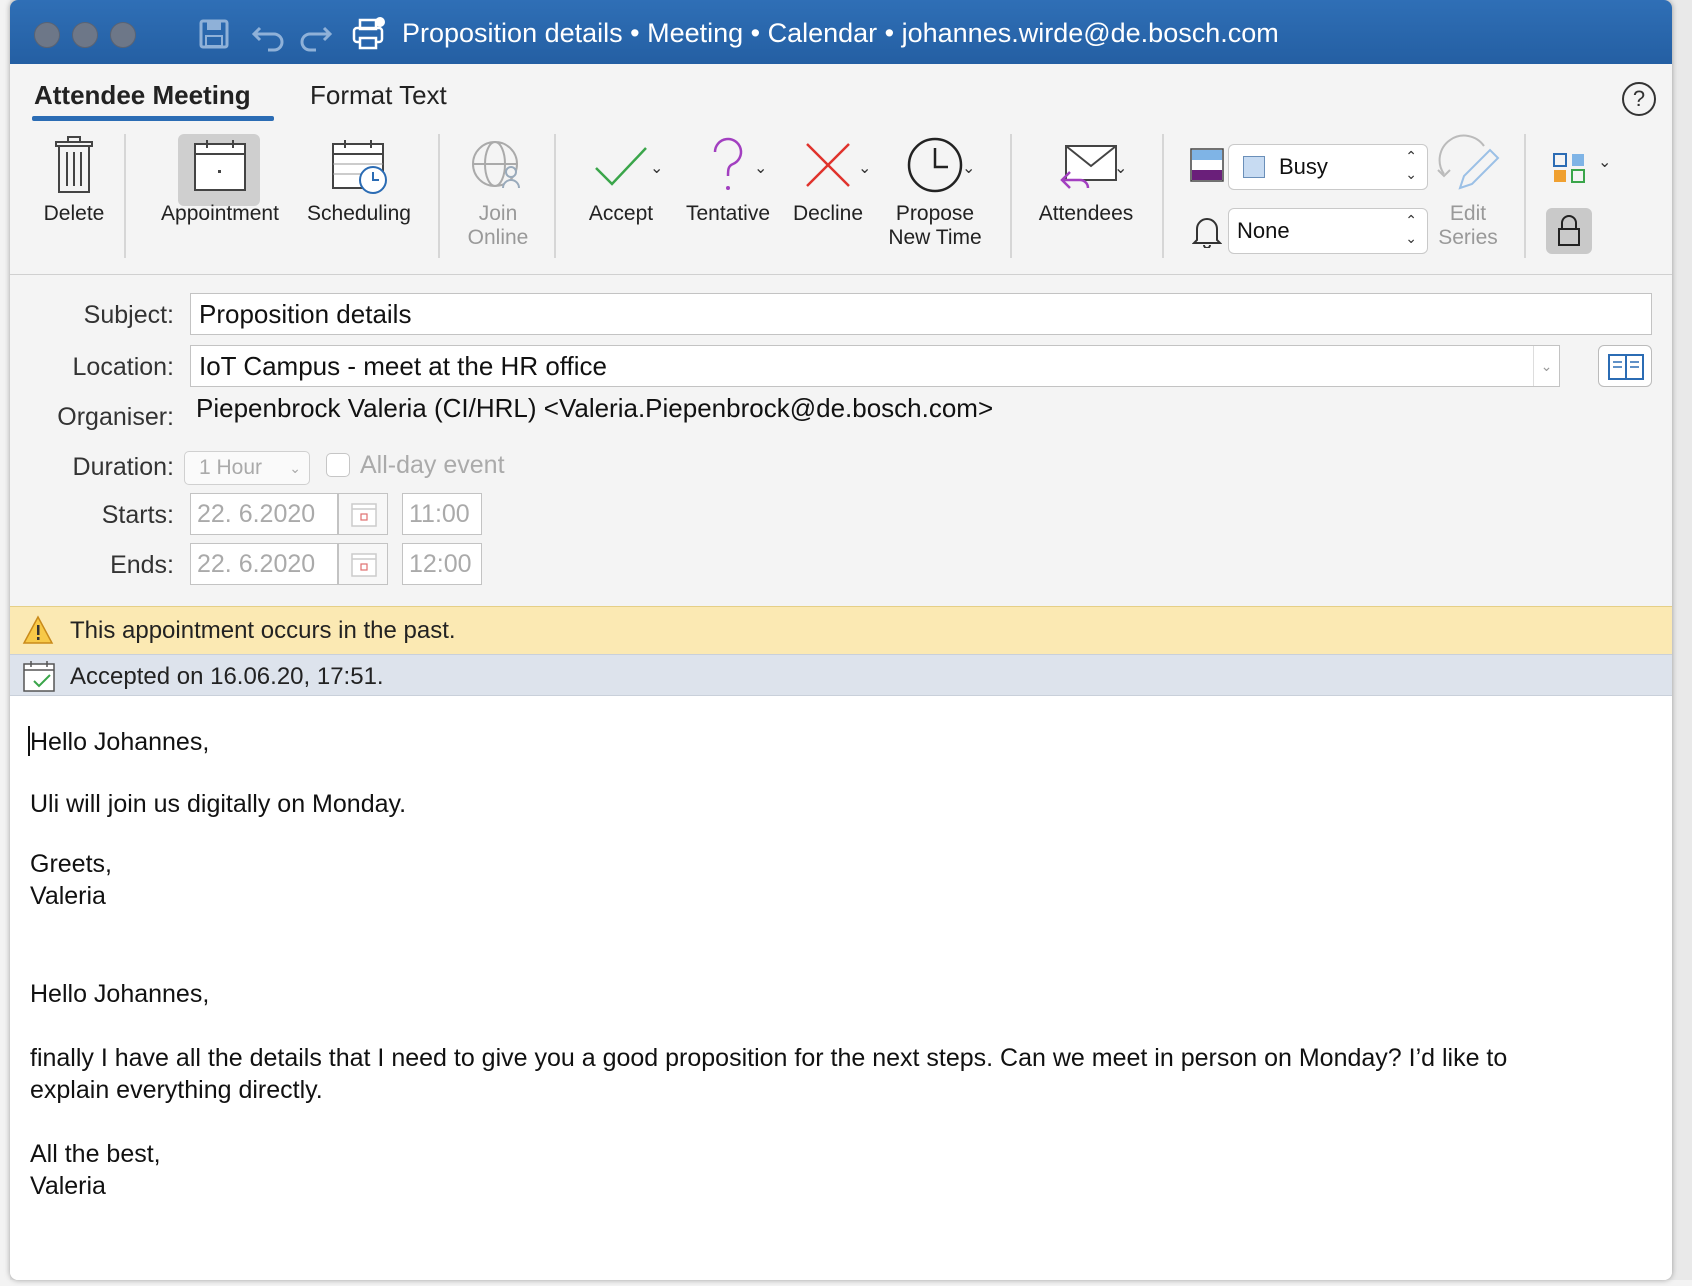 This screenshot has height=1286, width=1692. I want to click on close-window-button, so click(47, 35).